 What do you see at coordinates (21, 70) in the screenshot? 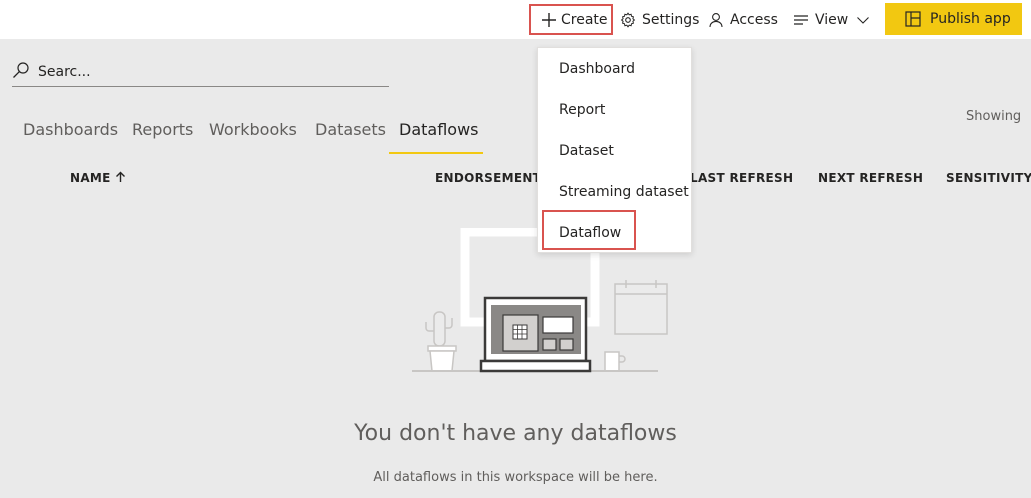
I see `search-icon` at bounding box center [21, 70].